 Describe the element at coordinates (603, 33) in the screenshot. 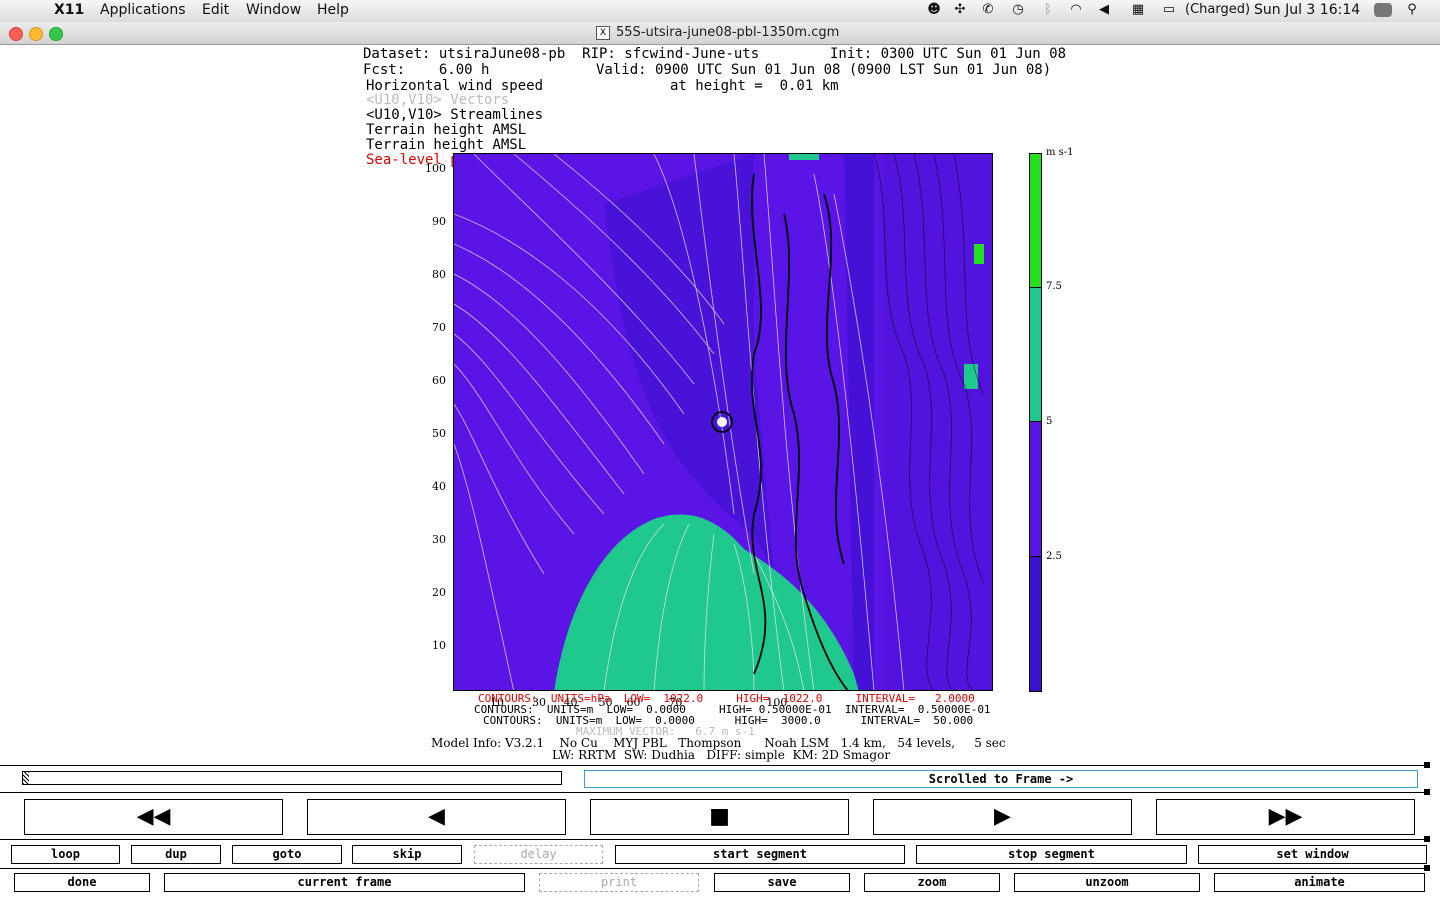

I see `x11-window-icon: X` at that location.